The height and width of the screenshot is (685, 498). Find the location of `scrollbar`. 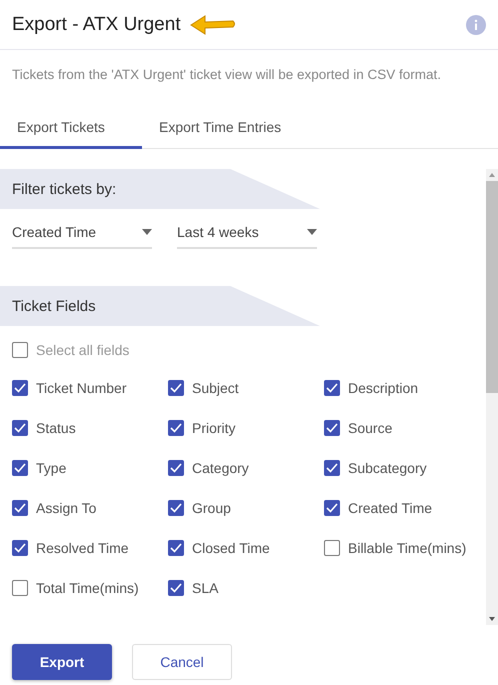

scrollbar is located at coordinates (492, 397).